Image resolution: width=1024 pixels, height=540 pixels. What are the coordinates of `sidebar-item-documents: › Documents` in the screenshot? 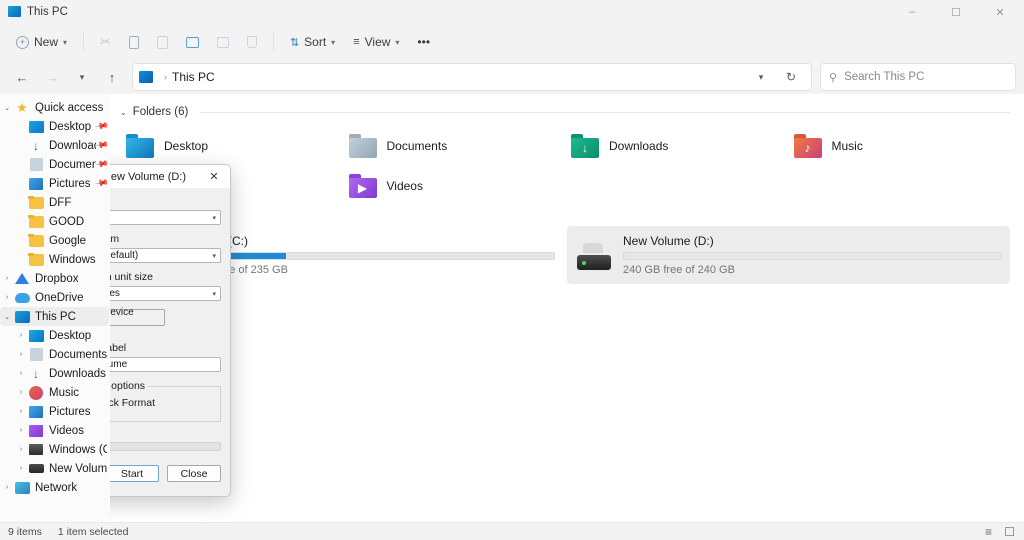 It's located at (54, 354).